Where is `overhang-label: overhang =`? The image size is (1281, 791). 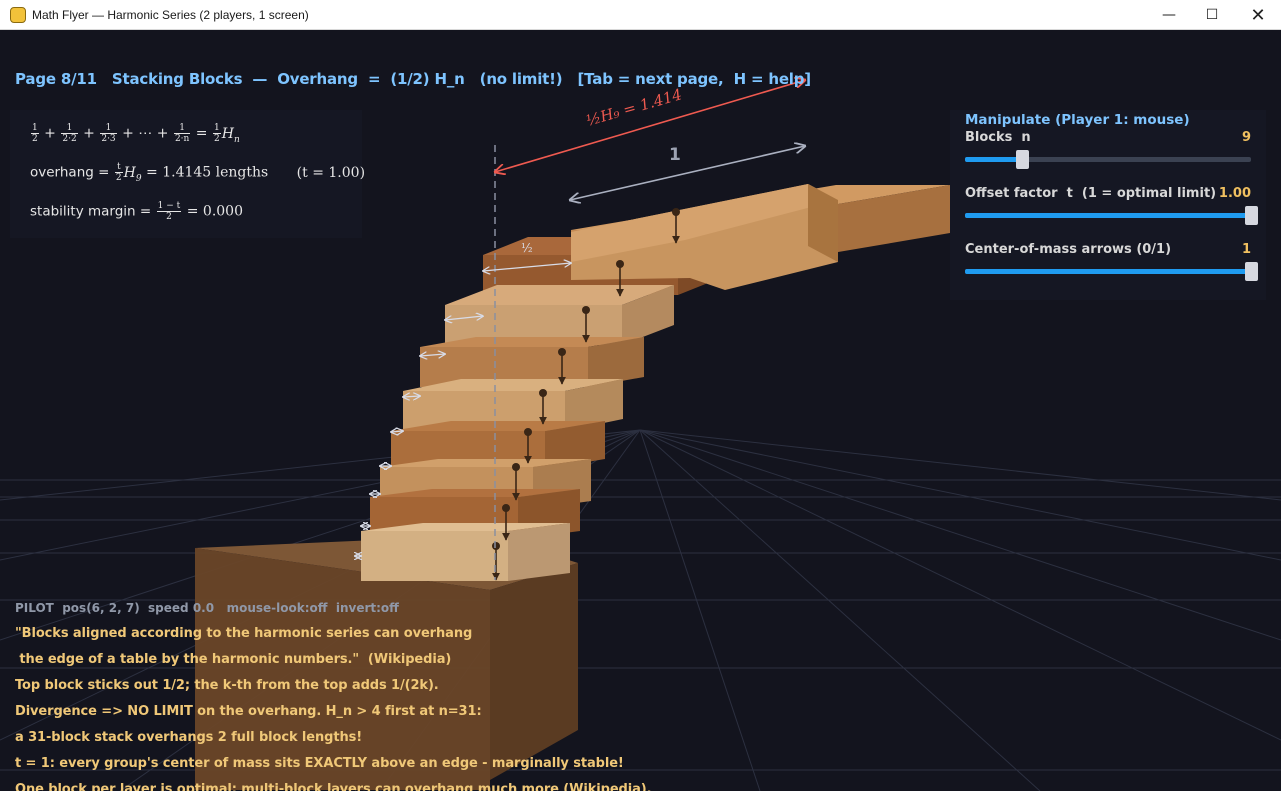 overhang-label: overhang = is located at coordinates (70, 172).